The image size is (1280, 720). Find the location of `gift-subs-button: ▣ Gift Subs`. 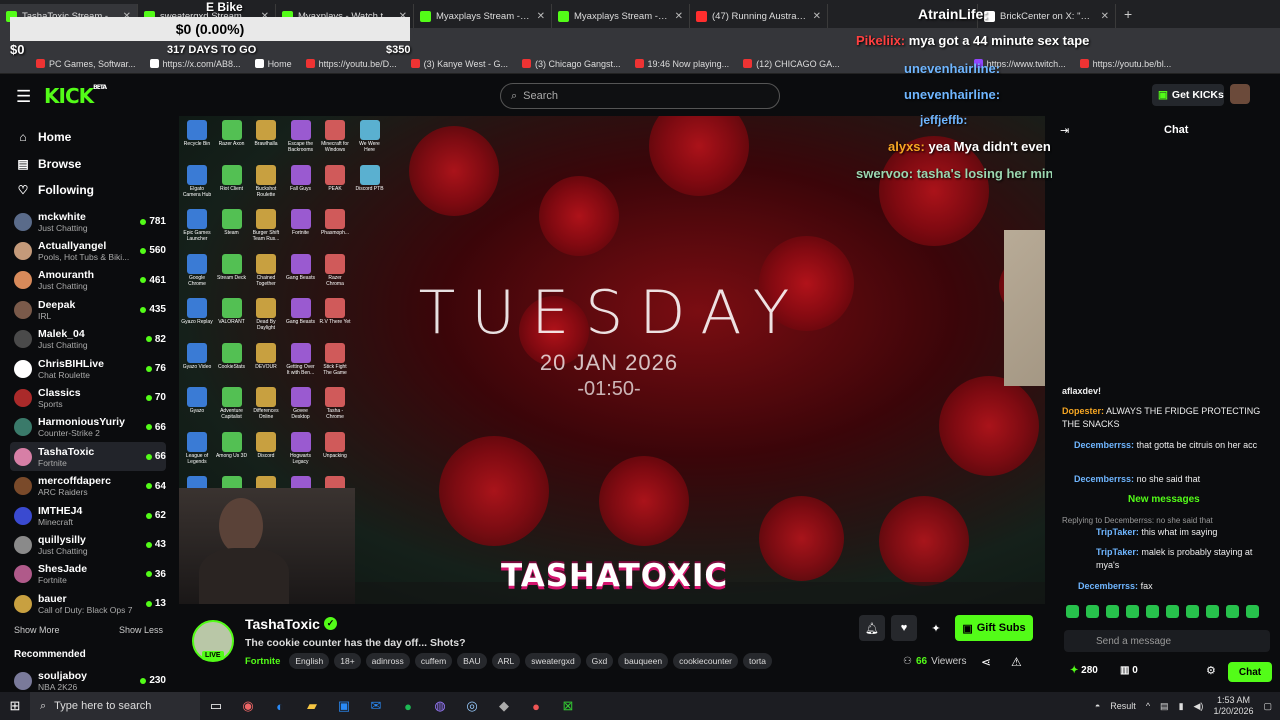

gift-subs-button: ▣ Gift Subs is located at coordinates (994, 628).